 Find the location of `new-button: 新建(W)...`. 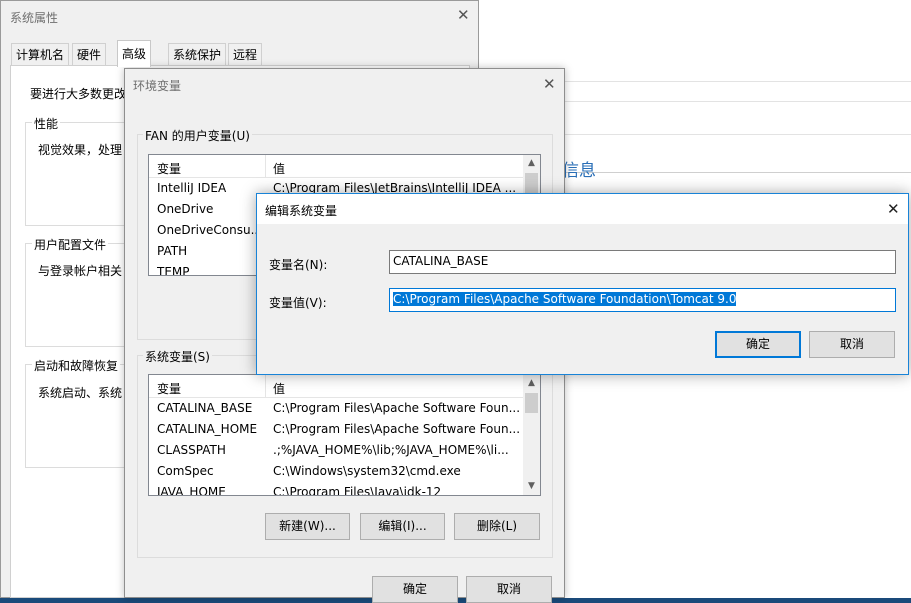

new-button: 新建(W)... is located at coordinates (307, 526).